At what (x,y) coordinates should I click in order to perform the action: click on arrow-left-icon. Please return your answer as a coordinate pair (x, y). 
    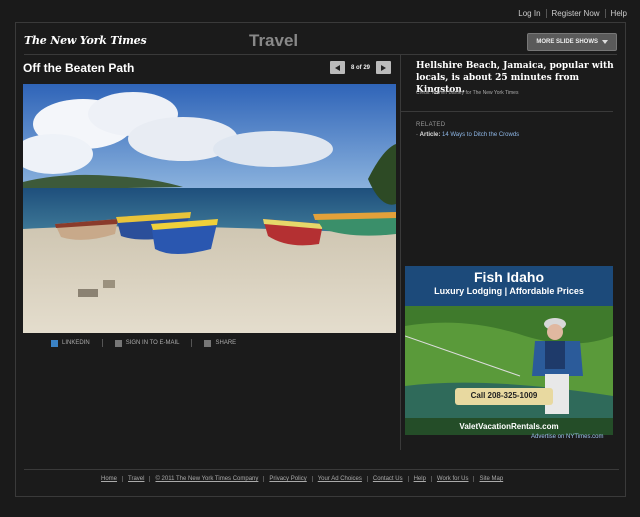
    Looking at the image, I should click on (337, 67).